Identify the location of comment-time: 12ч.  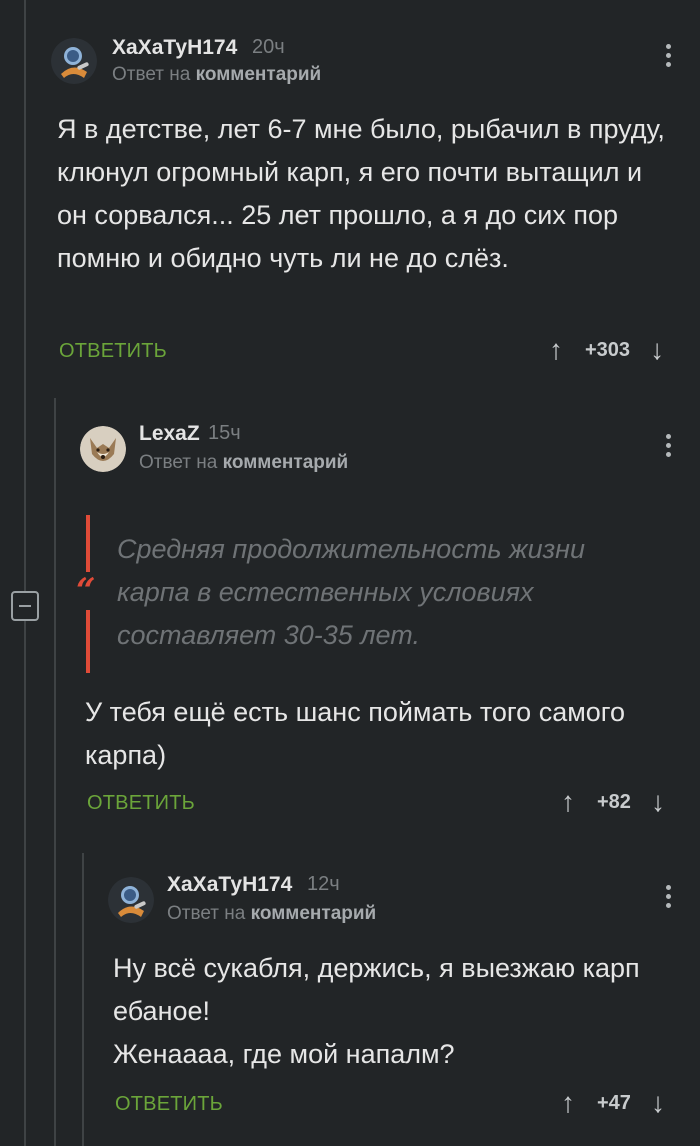
(323, 884).